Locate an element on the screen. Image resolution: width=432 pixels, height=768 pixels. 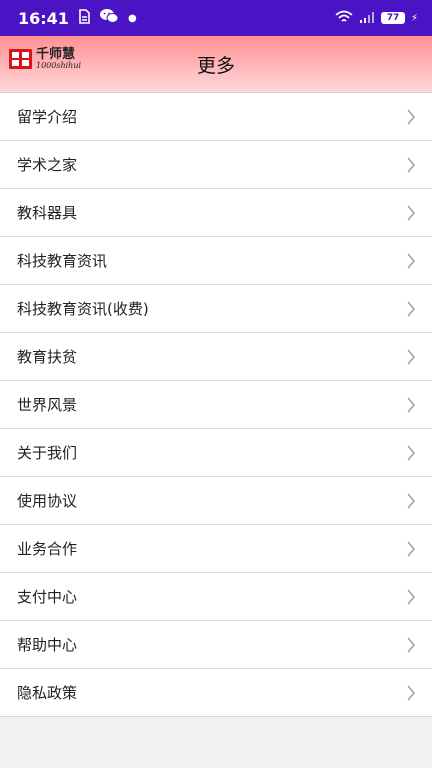
menu-item-label: 隐私政策 is located at coordinates (47, 693).